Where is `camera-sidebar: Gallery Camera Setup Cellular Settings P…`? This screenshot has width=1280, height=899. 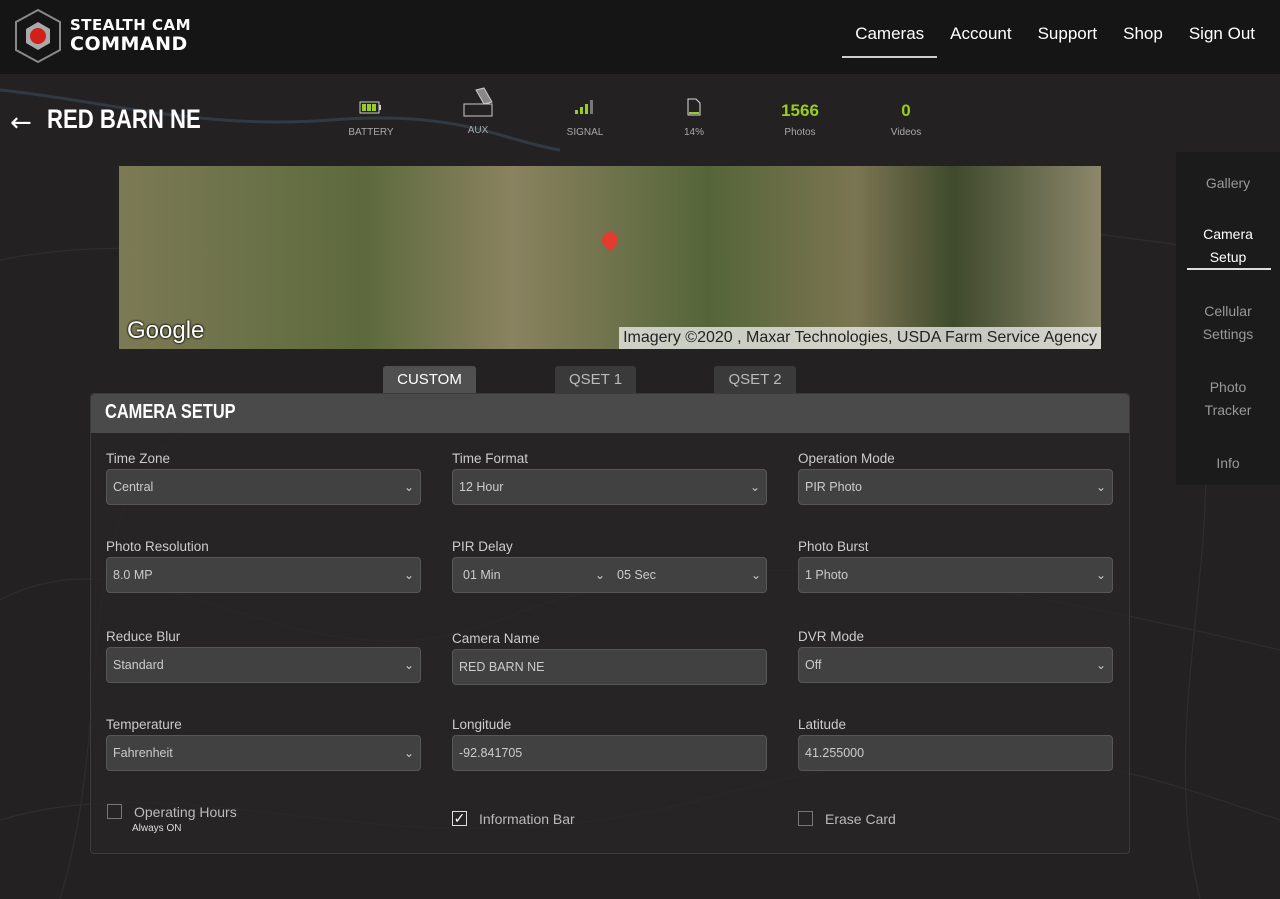 camera-sidebar: Gallery Camera Setup Cellular Settings P… is located at coordinates (1228, 318).